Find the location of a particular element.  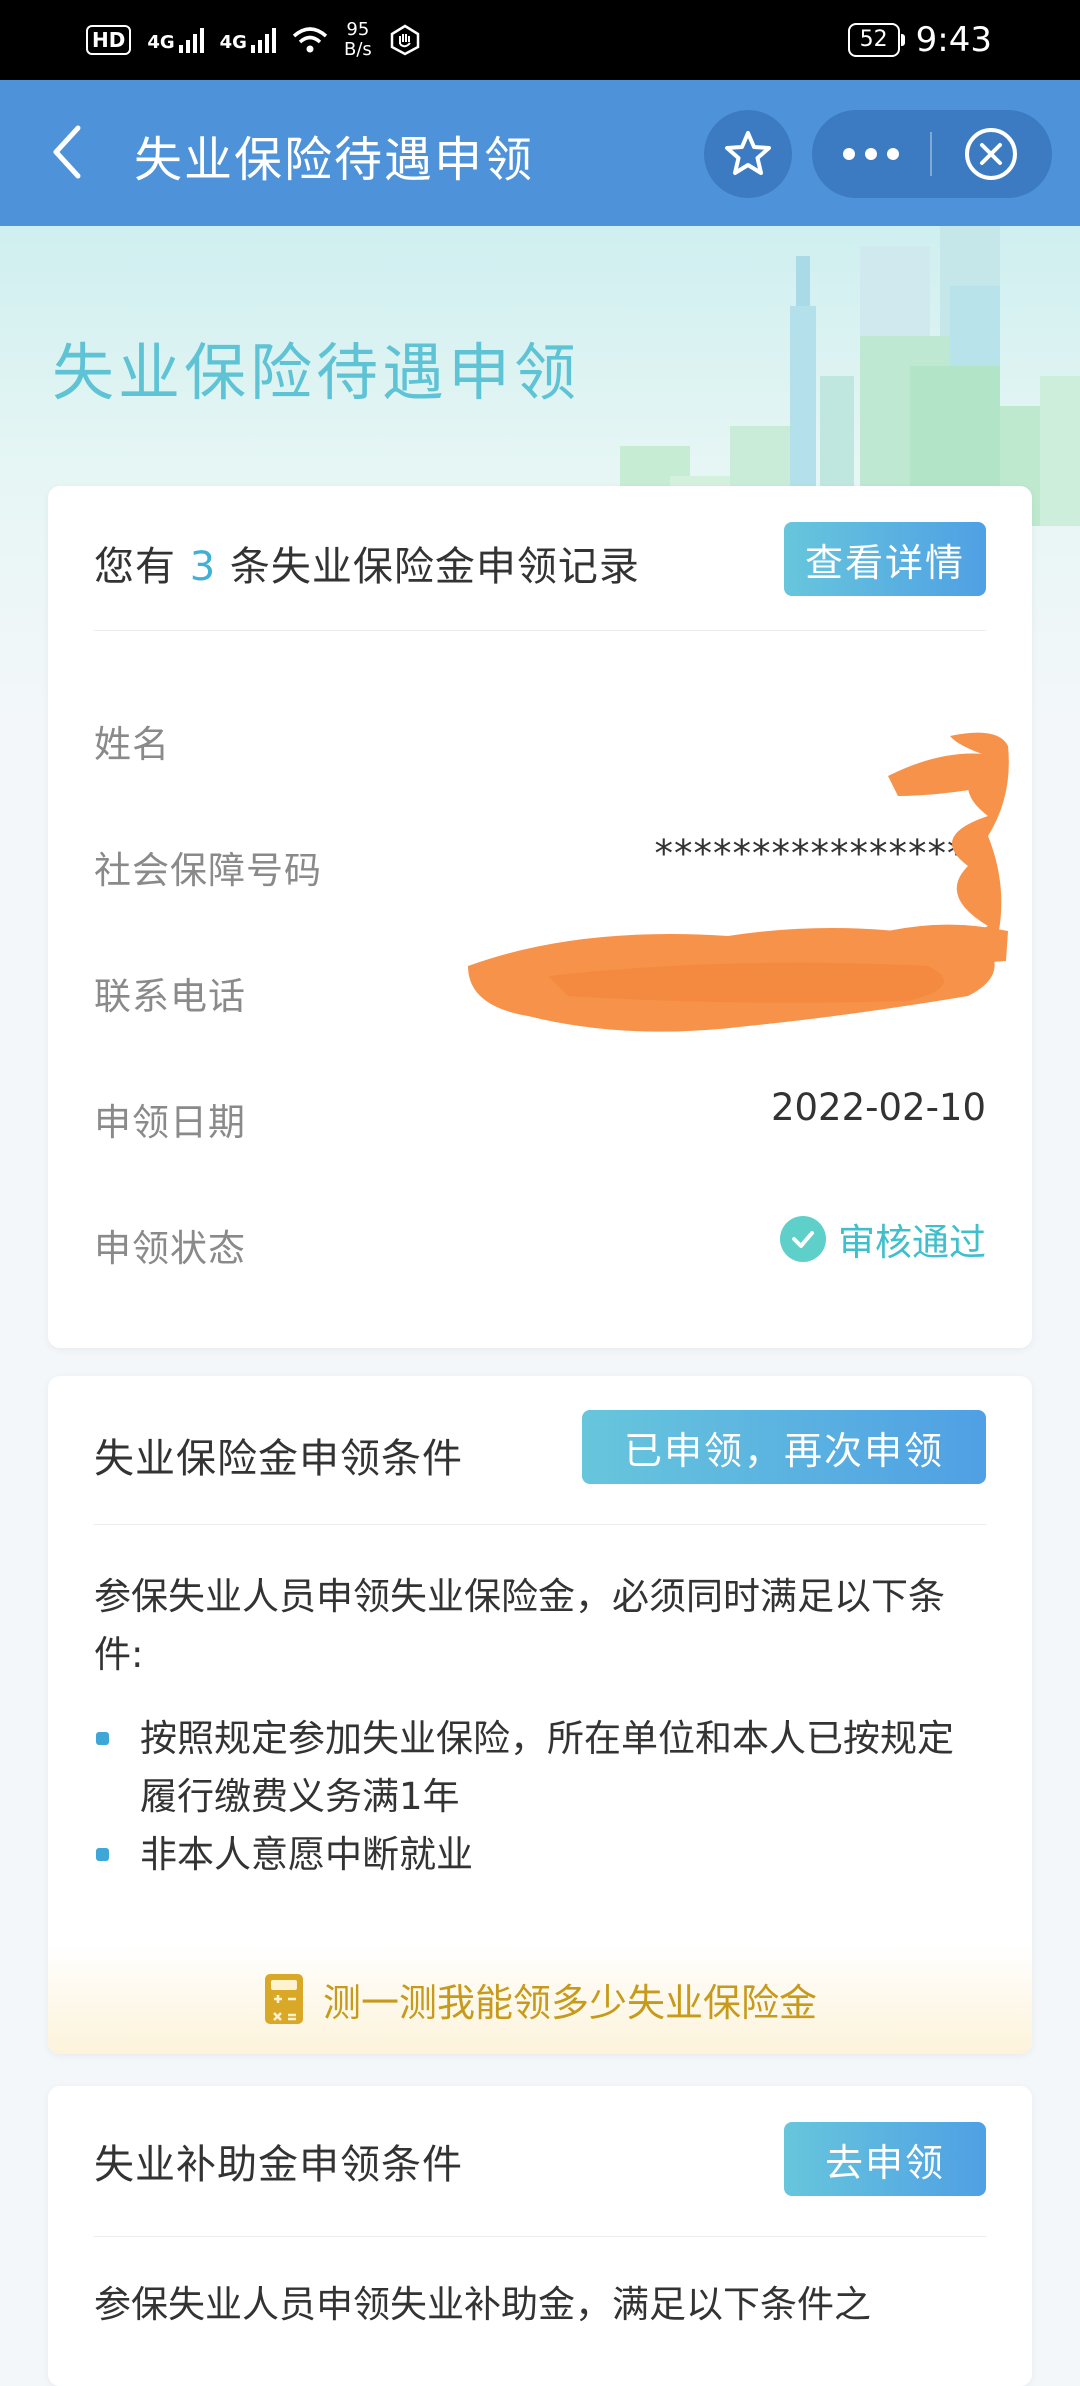

records-summary: 您有 3 条失业保险金申领记录 is located at coordinates (367, 563).